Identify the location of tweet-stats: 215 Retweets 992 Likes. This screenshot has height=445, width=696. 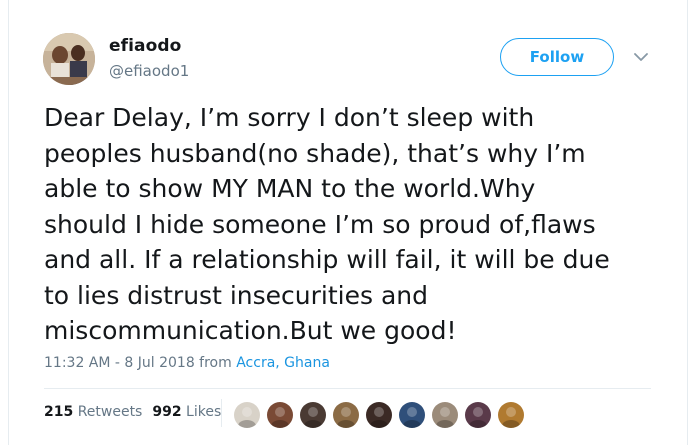
(132, 412).